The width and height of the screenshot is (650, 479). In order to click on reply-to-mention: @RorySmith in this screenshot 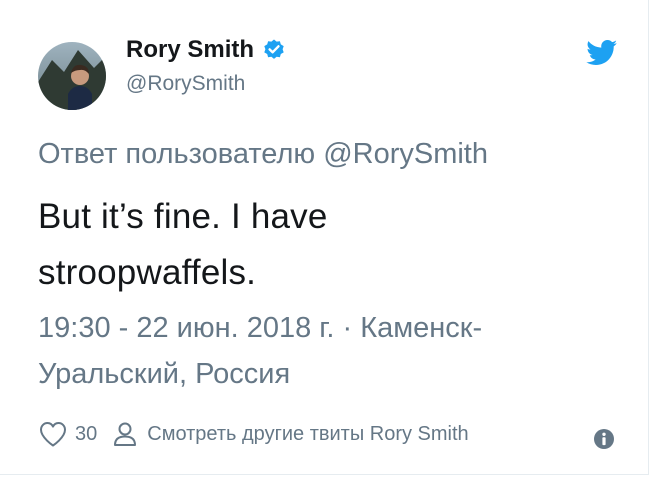, I will do `click(405, 154)`.